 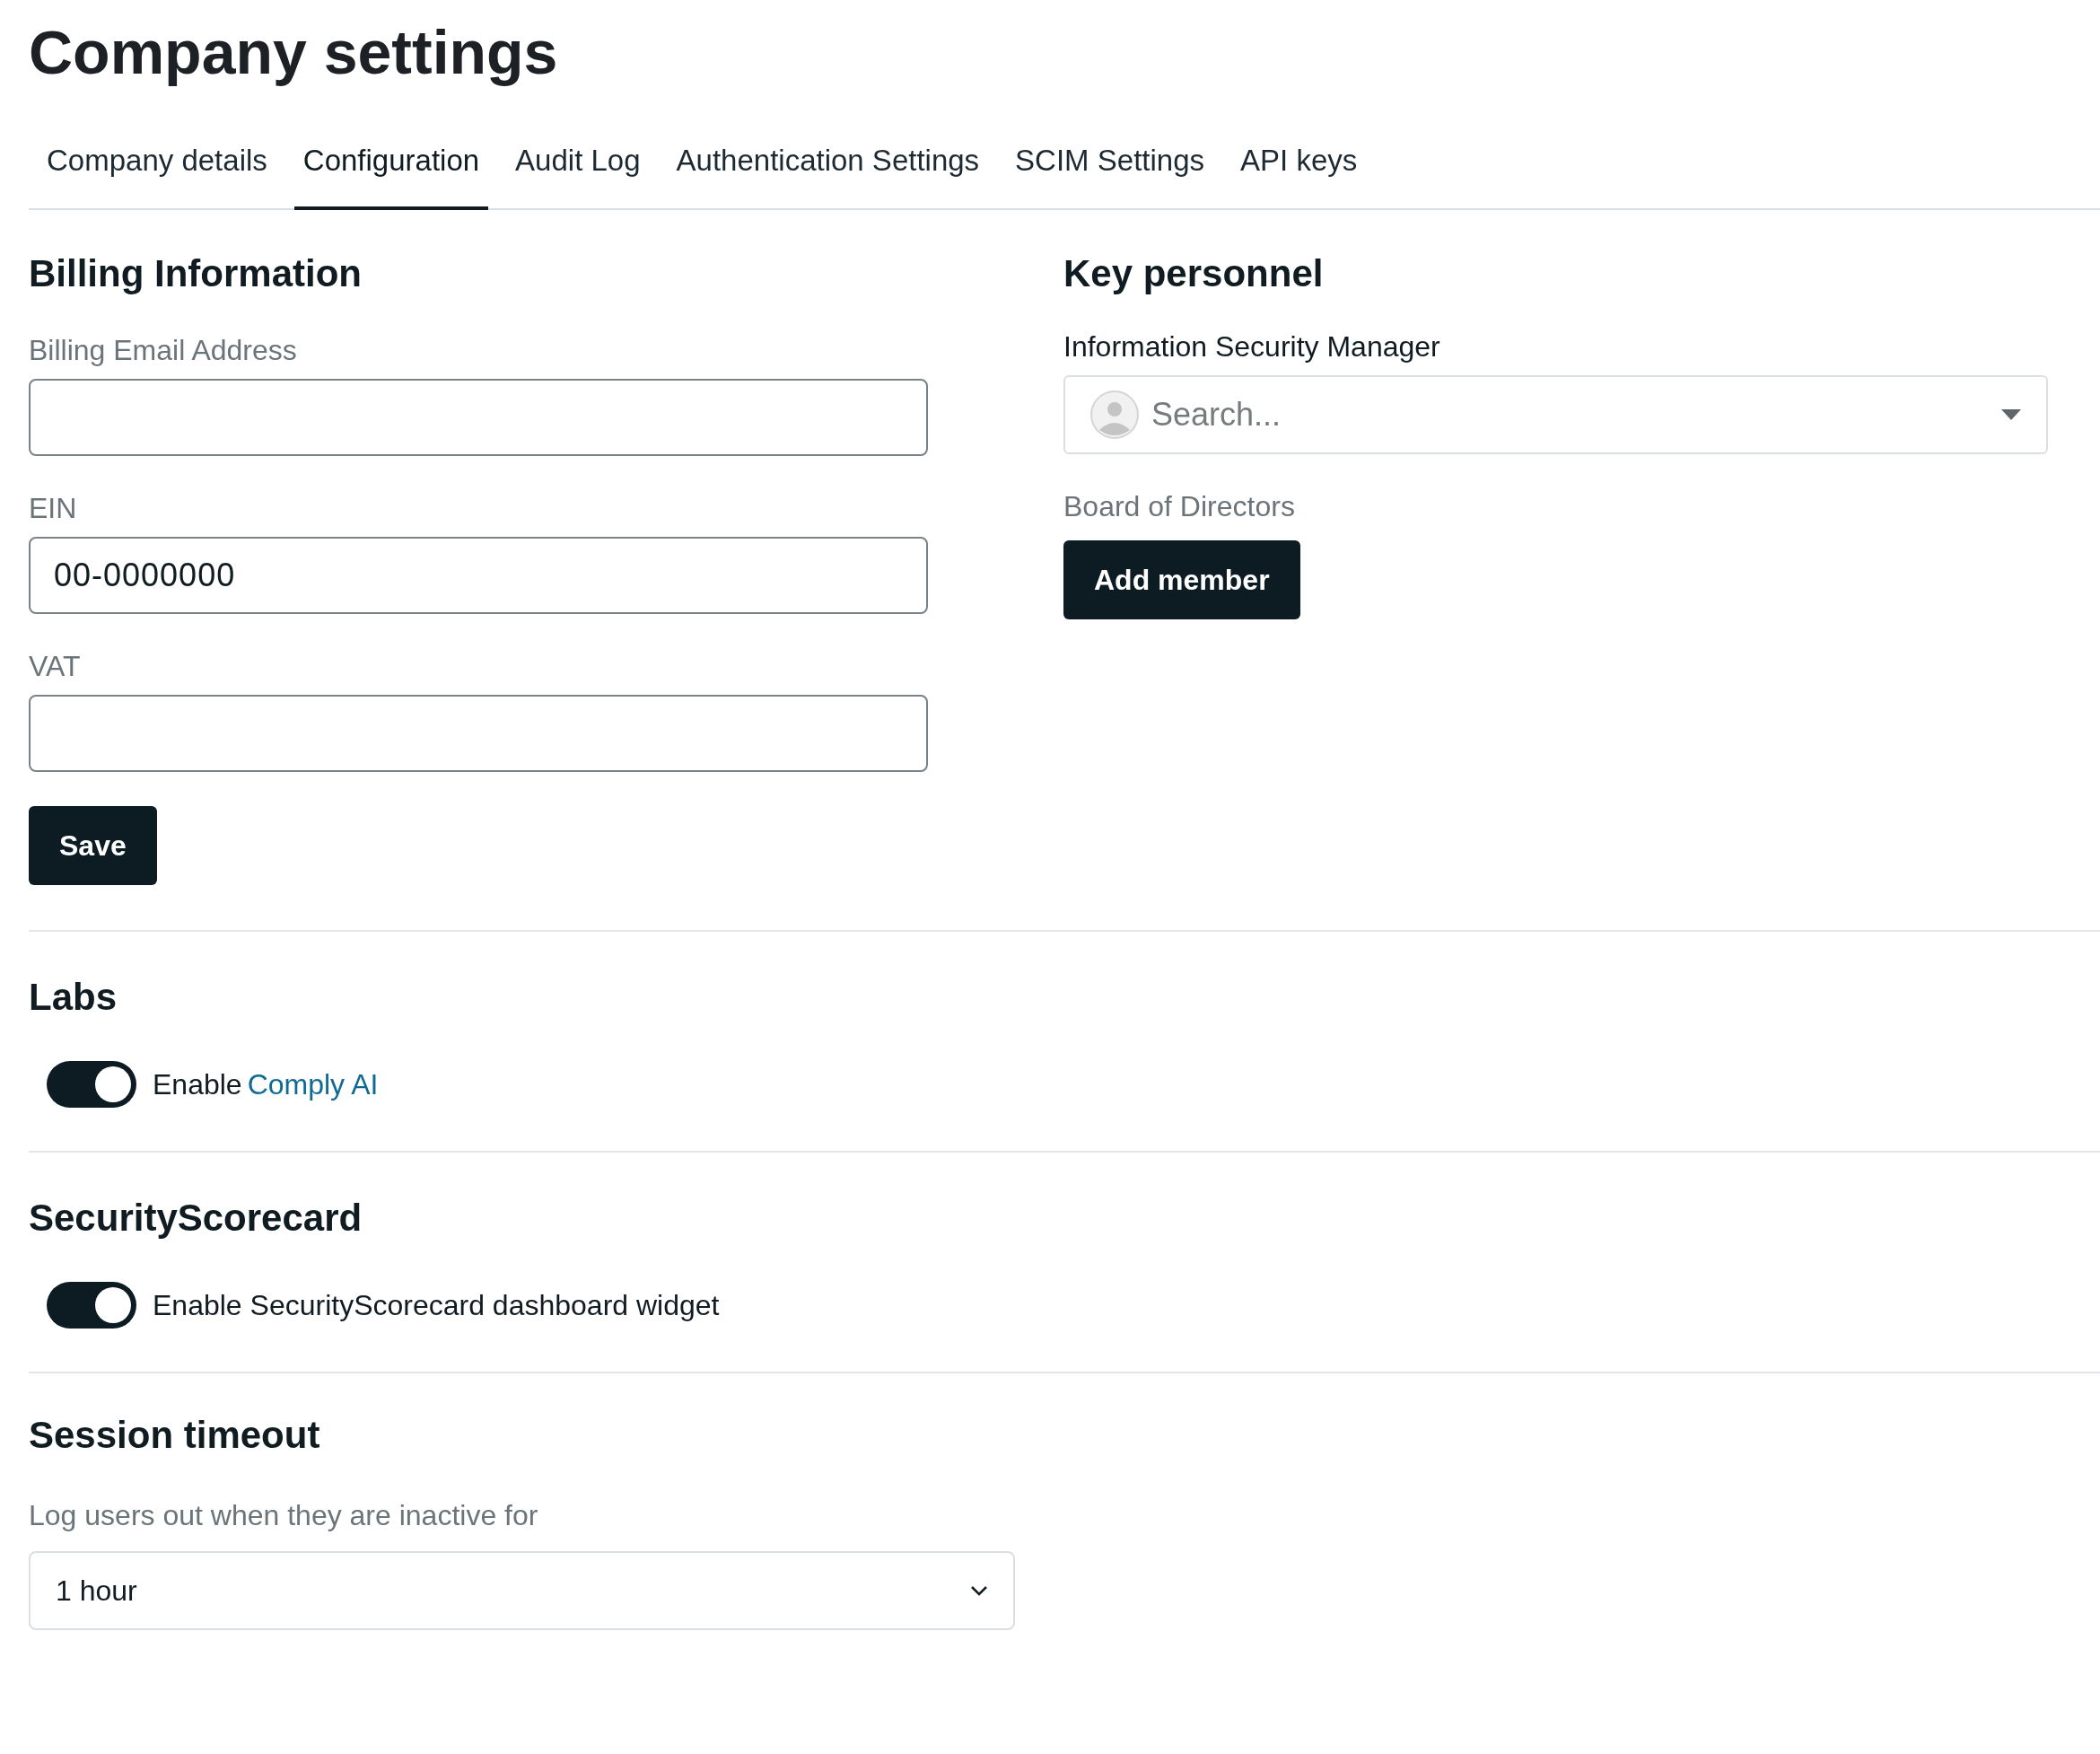 What do you see at coordinates (1194, 273) in the screenshot?
I see `section-heading: Key personnel` at bounding box center [1194, 273].